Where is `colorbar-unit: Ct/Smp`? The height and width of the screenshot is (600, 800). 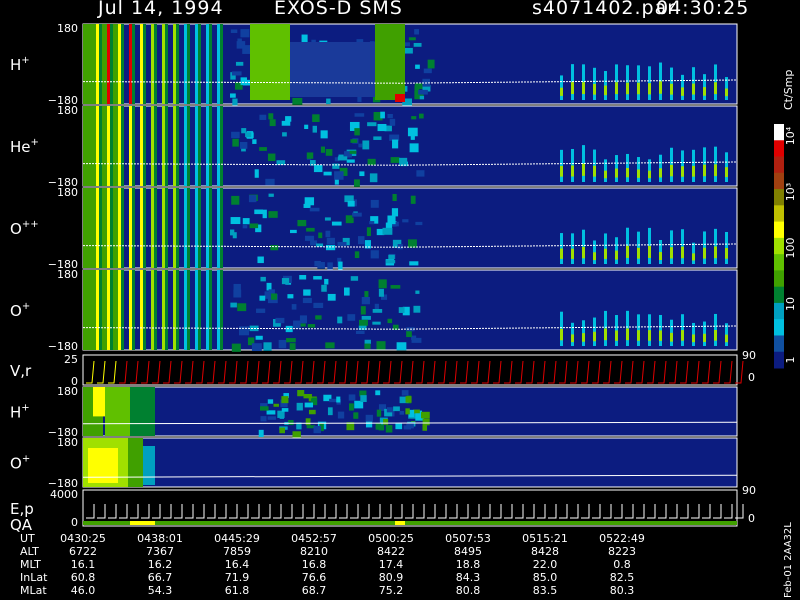 colorbar-unit: Ct/Smp is located at coordinates (788, 89).